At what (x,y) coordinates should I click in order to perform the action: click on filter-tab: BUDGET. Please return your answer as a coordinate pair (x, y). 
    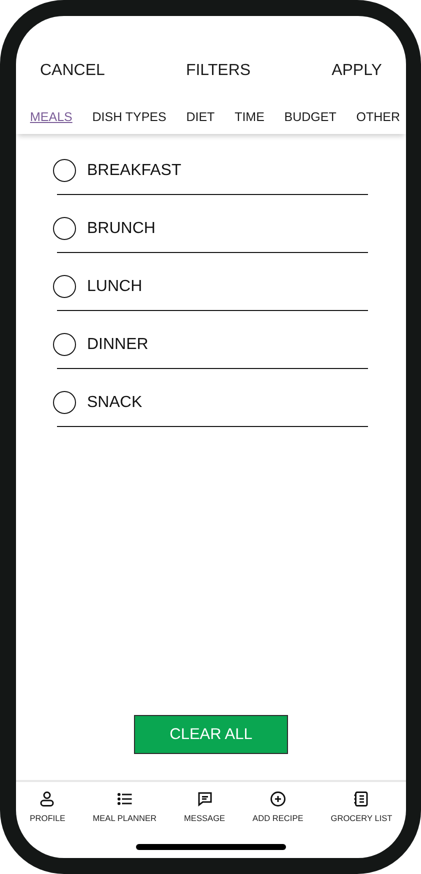
    Looking at the image, I should click on (310, 117).